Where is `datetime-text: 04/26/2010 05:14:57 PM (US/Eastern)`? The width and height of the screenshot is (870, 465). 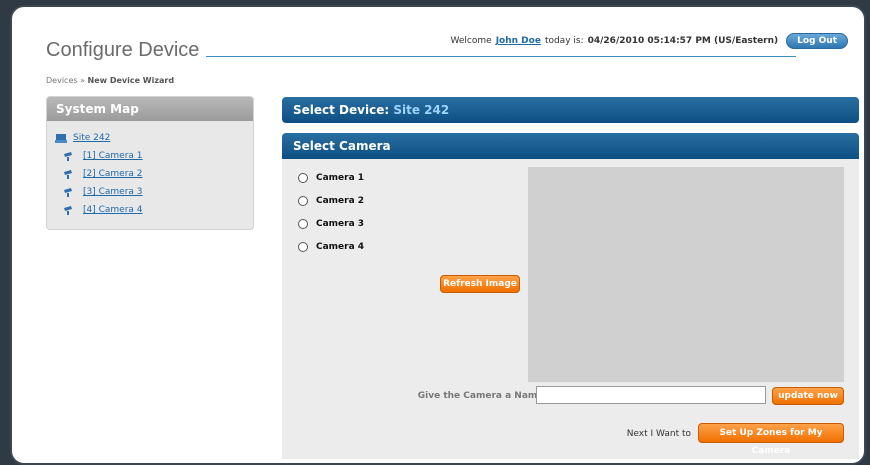
datetime-text: 04/26/2010 05:14:57 PM (US/Eastern) is located at coordinates (683, 41).